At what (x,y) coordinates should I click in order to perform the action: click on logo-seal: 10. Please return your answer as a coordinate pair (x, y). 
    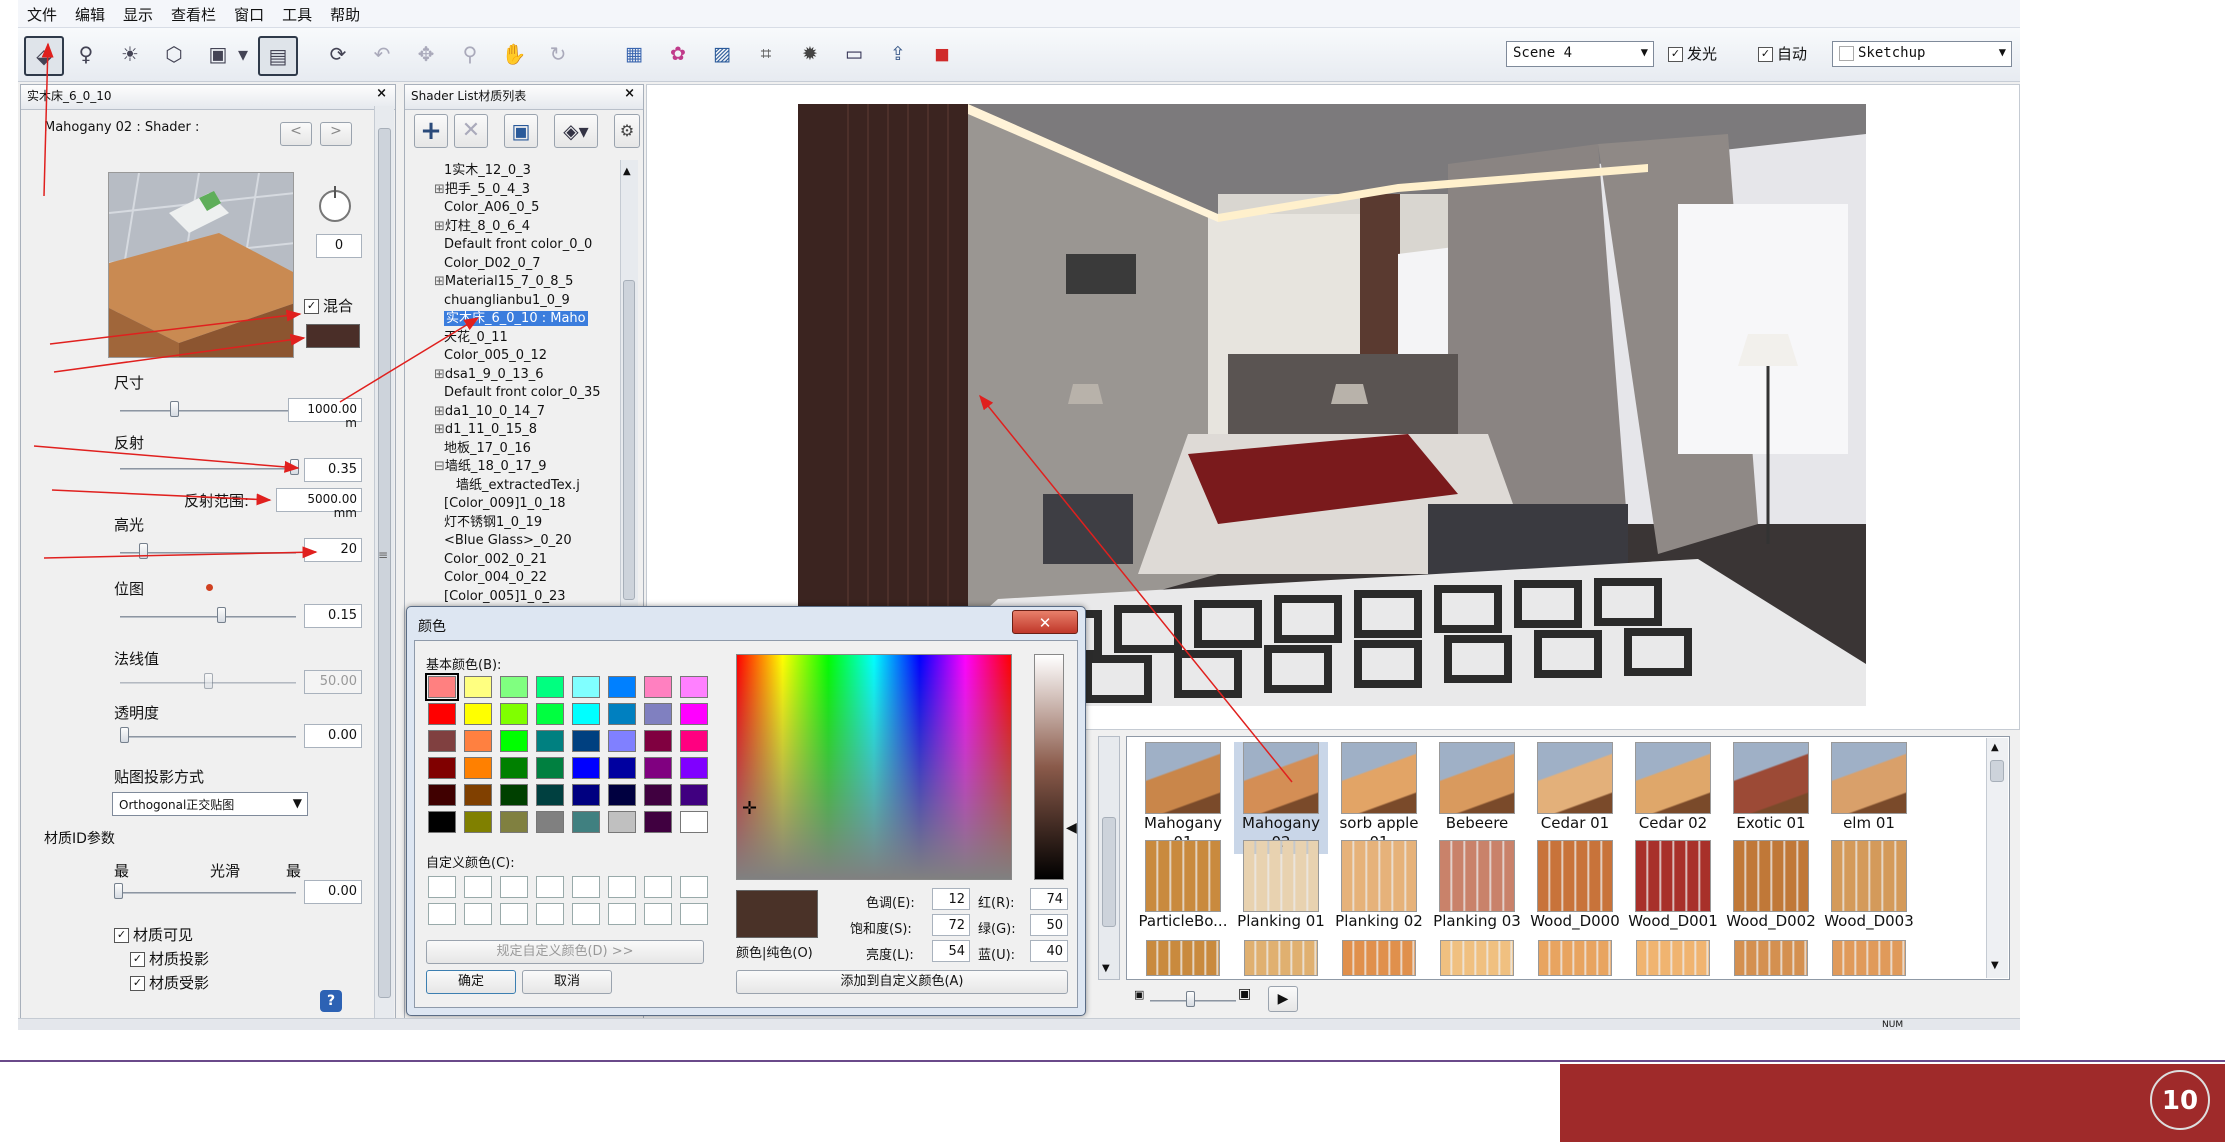
    Looking at the image, I should click on (2180, 1100).